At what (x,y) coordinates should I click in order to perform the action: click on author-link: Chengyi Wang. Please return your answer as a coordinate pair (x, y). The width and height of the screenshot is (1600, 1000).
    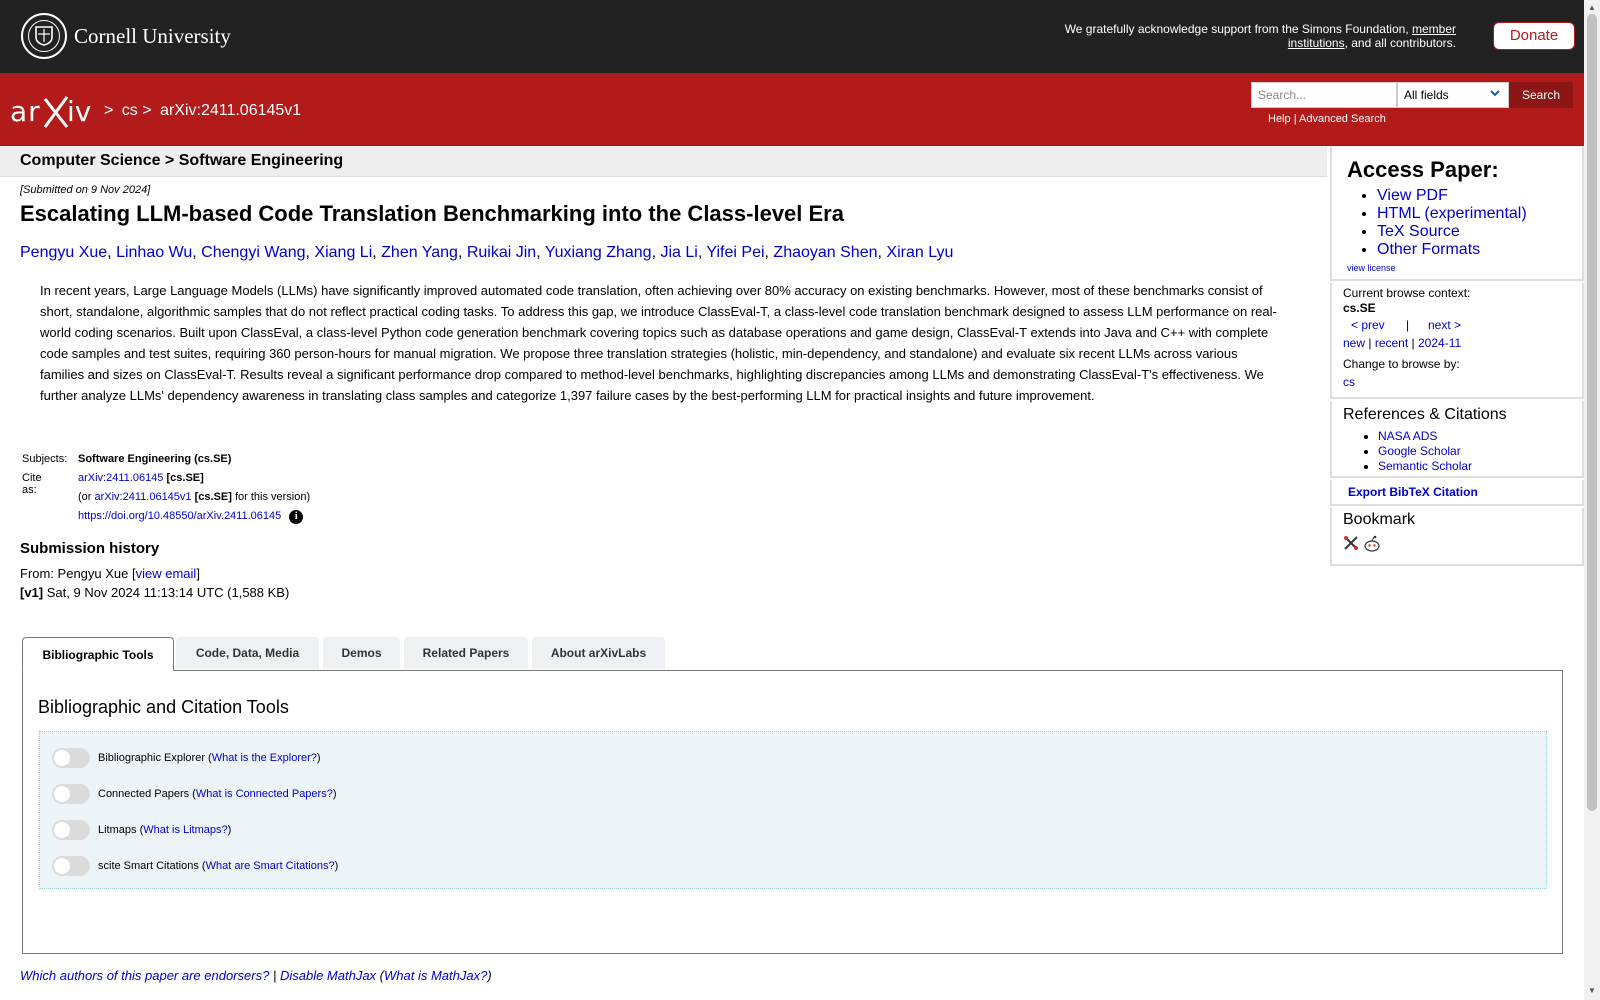
    Looking at the image, I should click on (253, 252).